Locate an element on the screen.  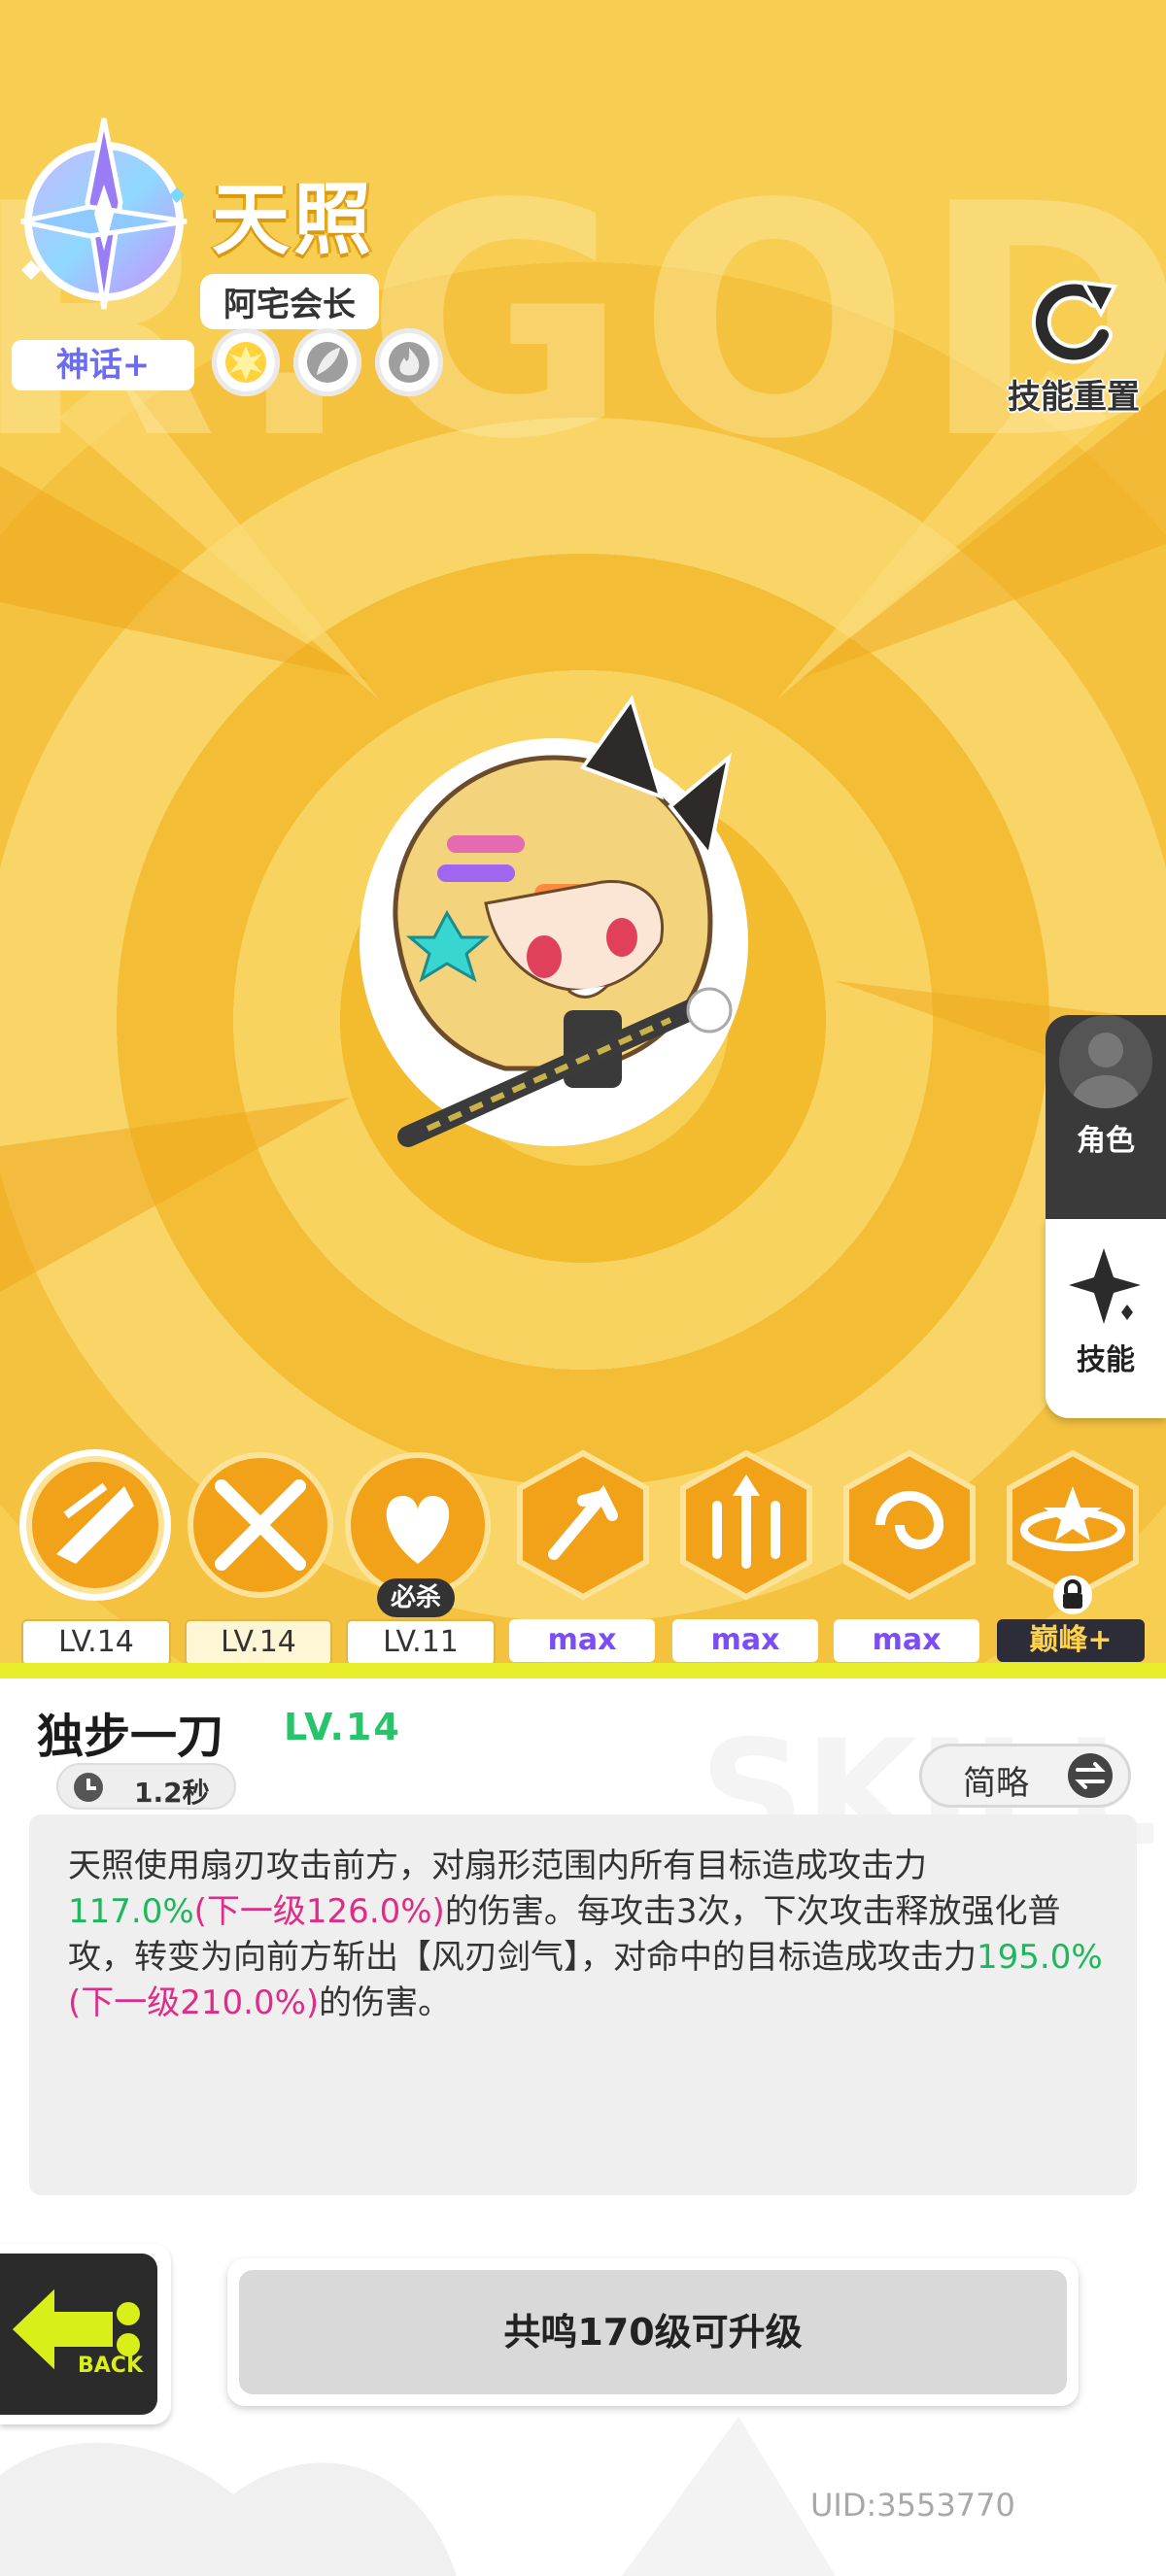
skill-reset-button: 技能重置 is located at coordinates (1074, 347).